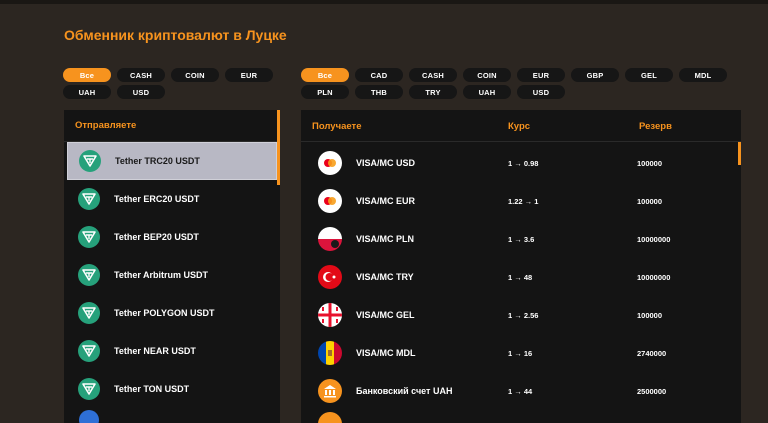 The width and height of the screenshot is (768, 423). Describe the element at coordinates (385, 277) in the screenshot. I see `receive-name: VISA/MC TRY` at that location.